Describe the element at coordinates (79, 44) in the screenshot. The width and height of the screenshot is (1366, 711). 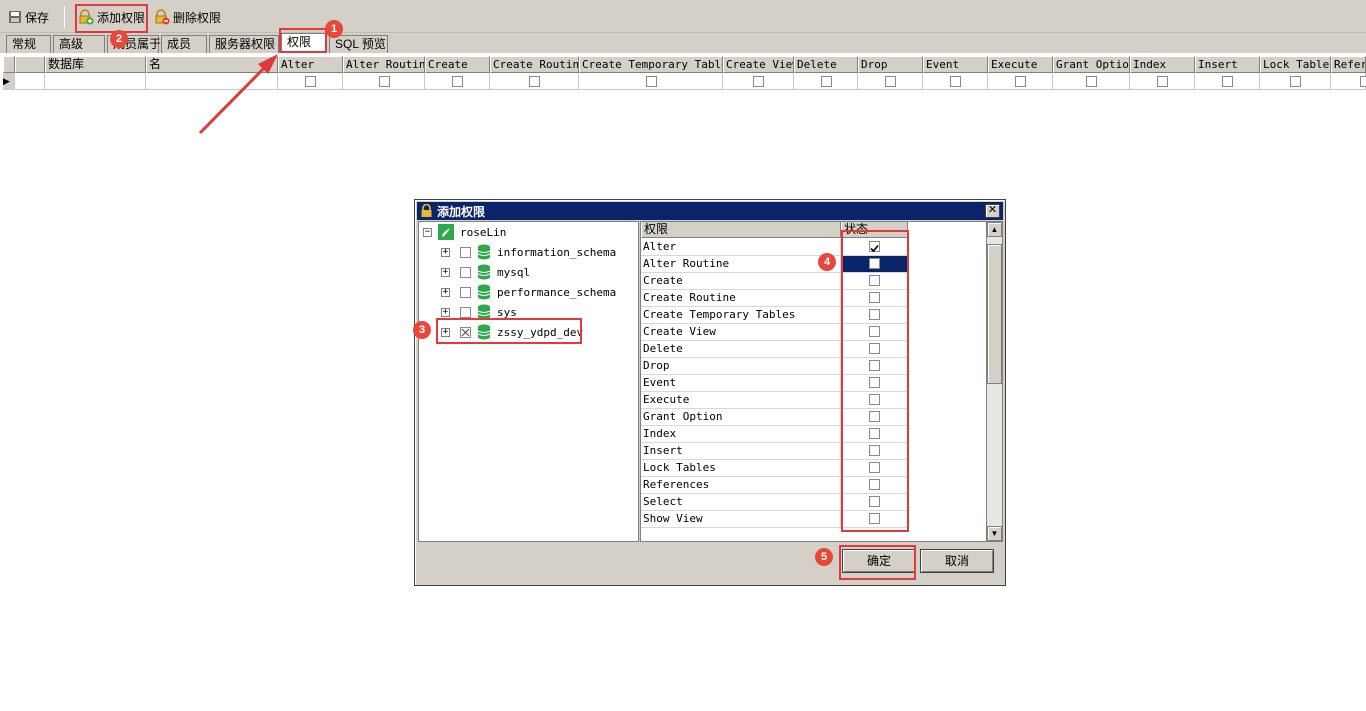
I see `tab-advanced: 高级` at that location.